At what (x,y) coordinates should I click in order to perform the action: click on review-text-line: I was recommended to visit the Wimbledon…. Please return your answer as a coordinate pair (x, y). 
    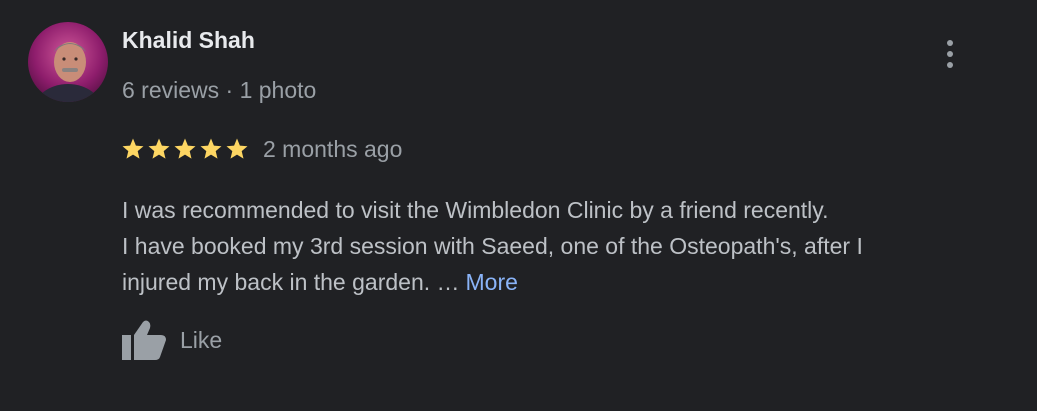
    Looking at the image, I should click on (475, 210).